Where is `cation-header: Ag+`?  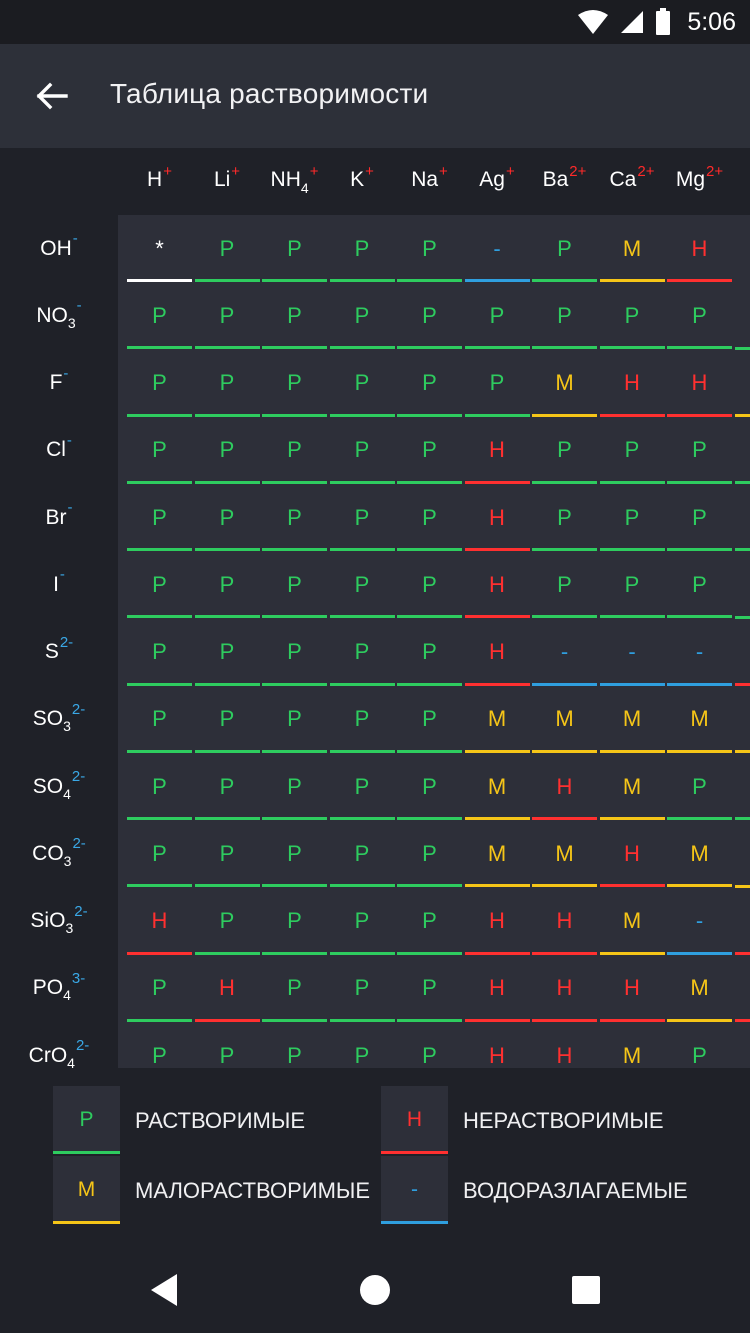
cation-header: Ag+ is located at coordinates (497, 177).